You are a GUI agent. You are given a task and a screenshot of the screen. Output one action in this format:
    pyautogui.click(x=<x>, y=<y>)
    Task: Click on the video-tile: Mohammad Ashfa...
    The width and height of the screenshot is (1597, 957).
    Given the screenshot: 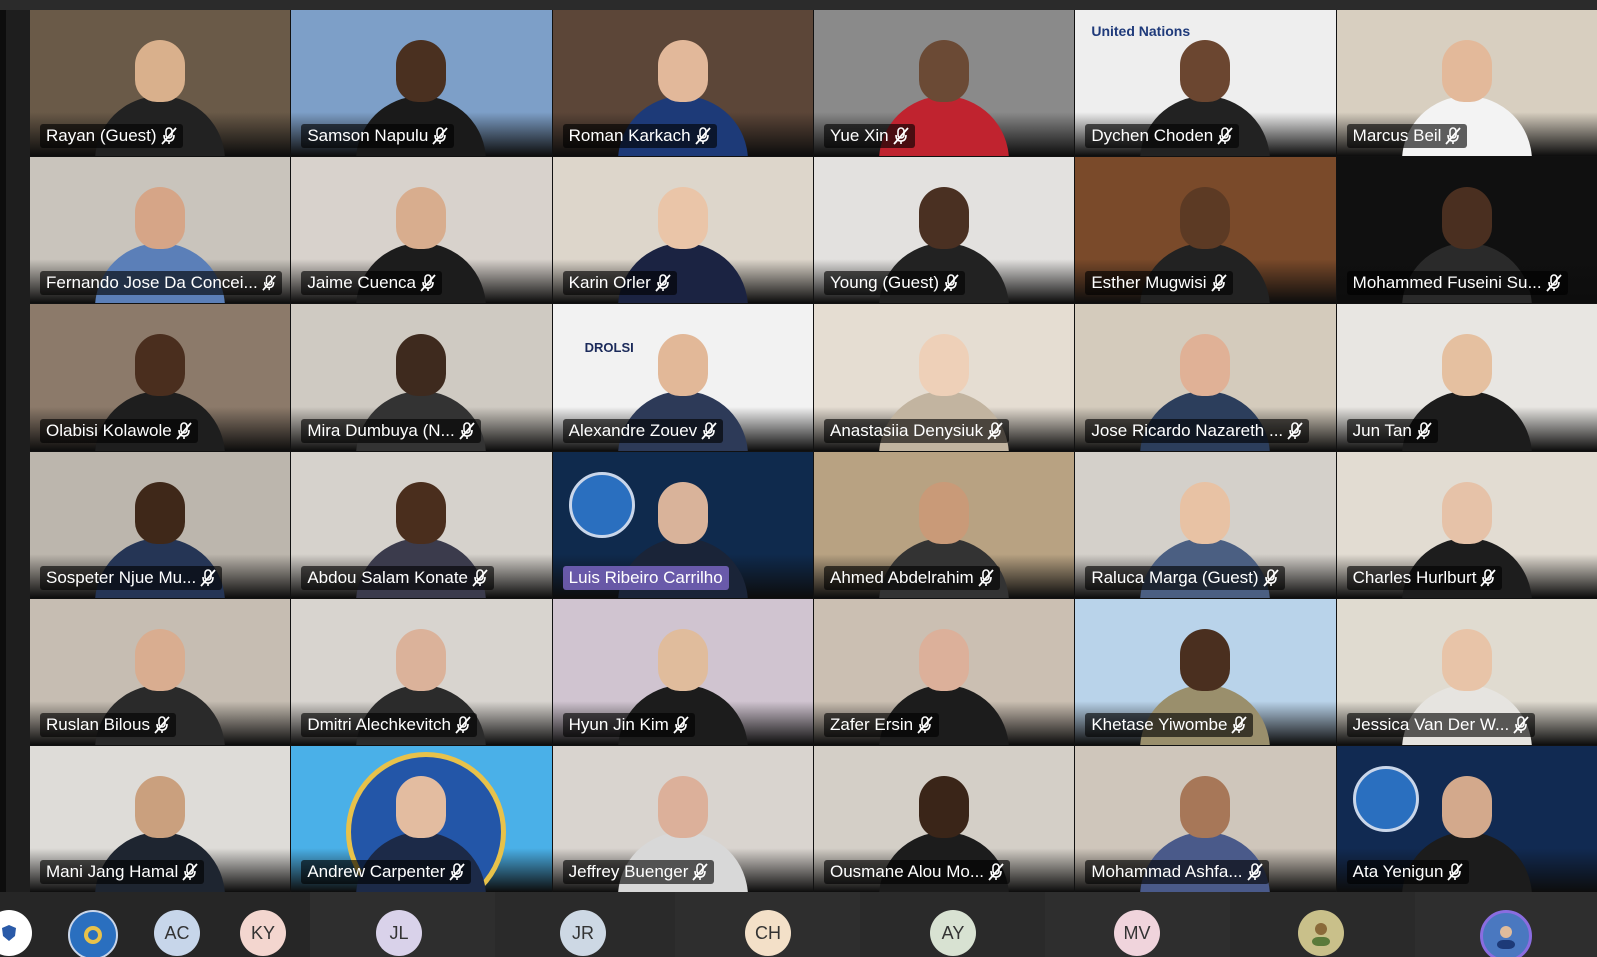 What is the action you would take?
    pyautogui.click(x=1205, y=818)
    